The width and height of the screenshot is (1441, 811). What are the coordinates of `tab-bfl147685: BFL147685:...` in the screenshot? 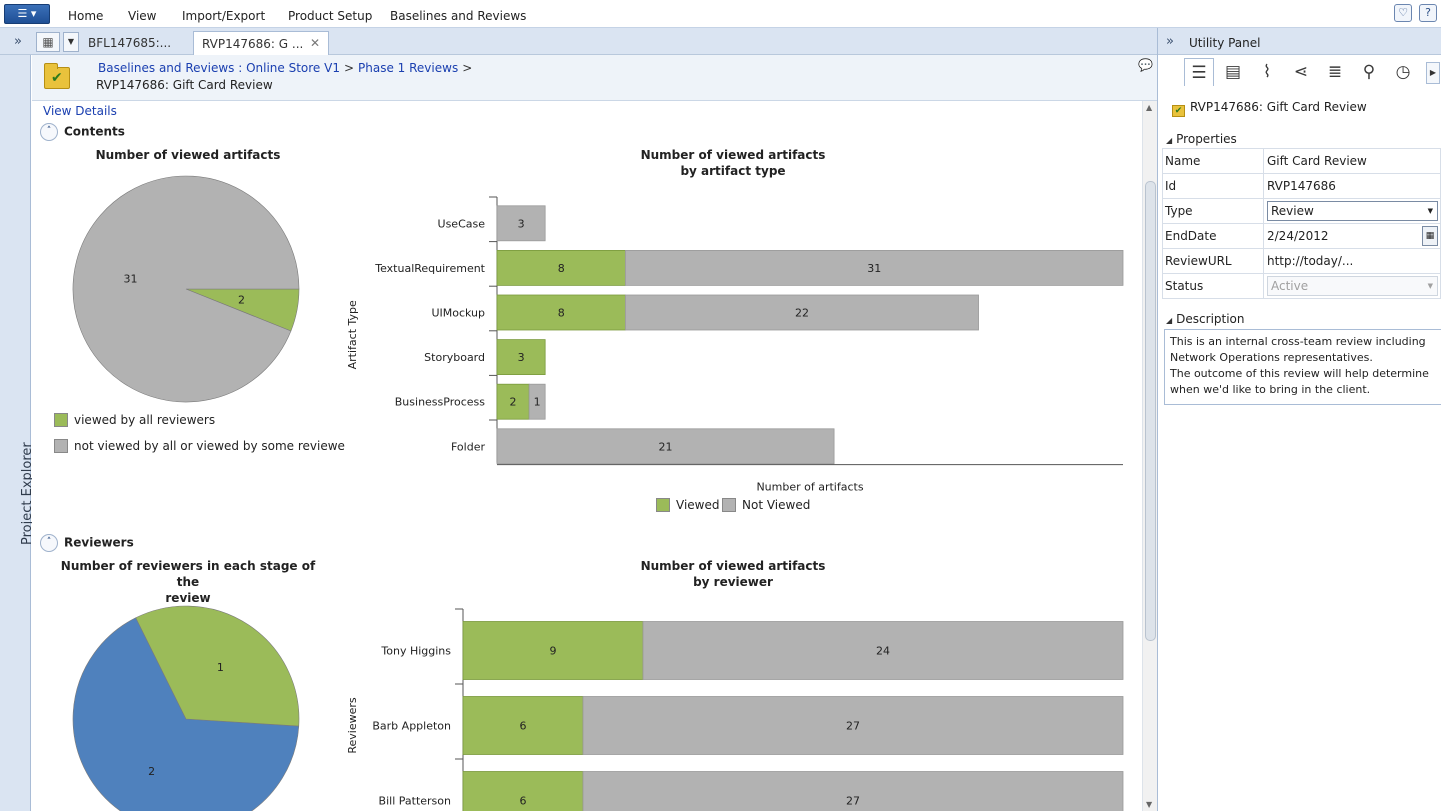 It's located at (134, 43).